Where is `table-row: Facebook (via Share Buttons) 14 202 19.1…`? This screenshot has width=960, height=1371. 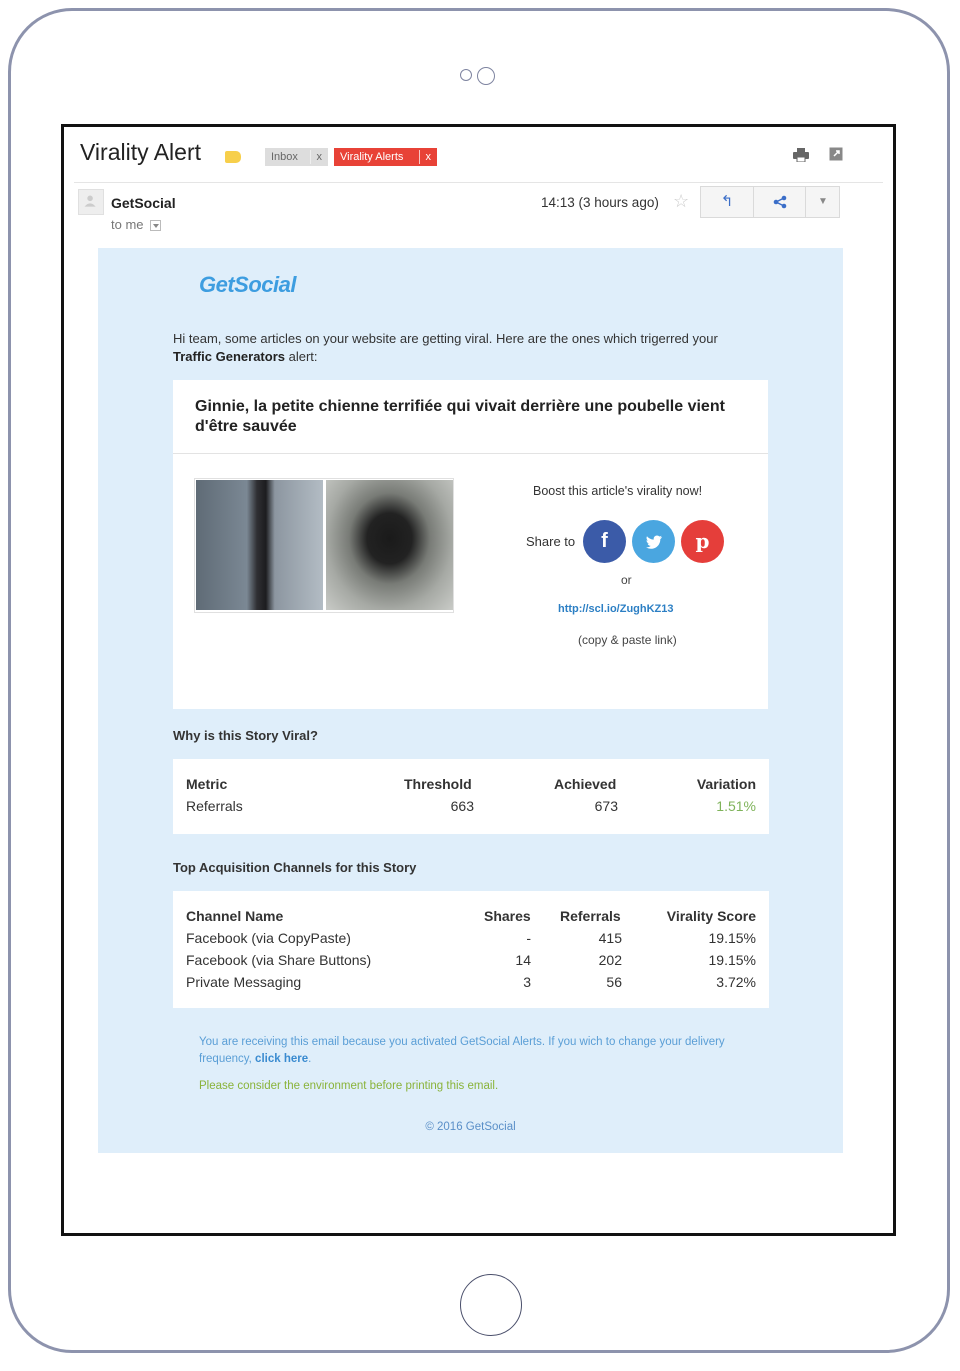 table-row: Facebook (via Share Buttons) 14 202 19.1… is located at coordinates (471, 963).